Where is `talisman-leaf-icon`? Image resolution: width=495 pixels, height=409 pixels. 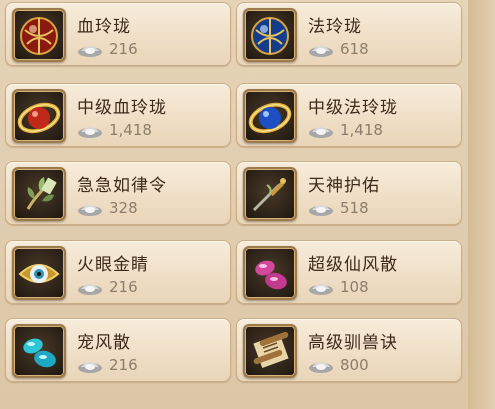
talisman-leaf-icon is located at coordinates (39, 194).